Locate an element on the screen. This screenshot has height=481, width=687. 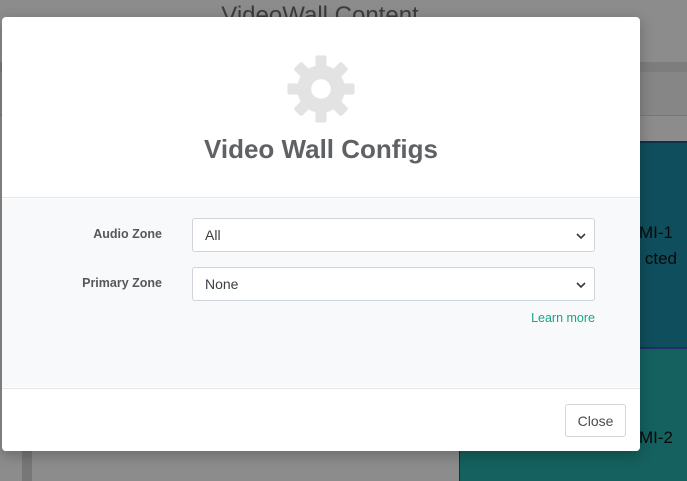
gear-icon is located at coordinates (321, 89).